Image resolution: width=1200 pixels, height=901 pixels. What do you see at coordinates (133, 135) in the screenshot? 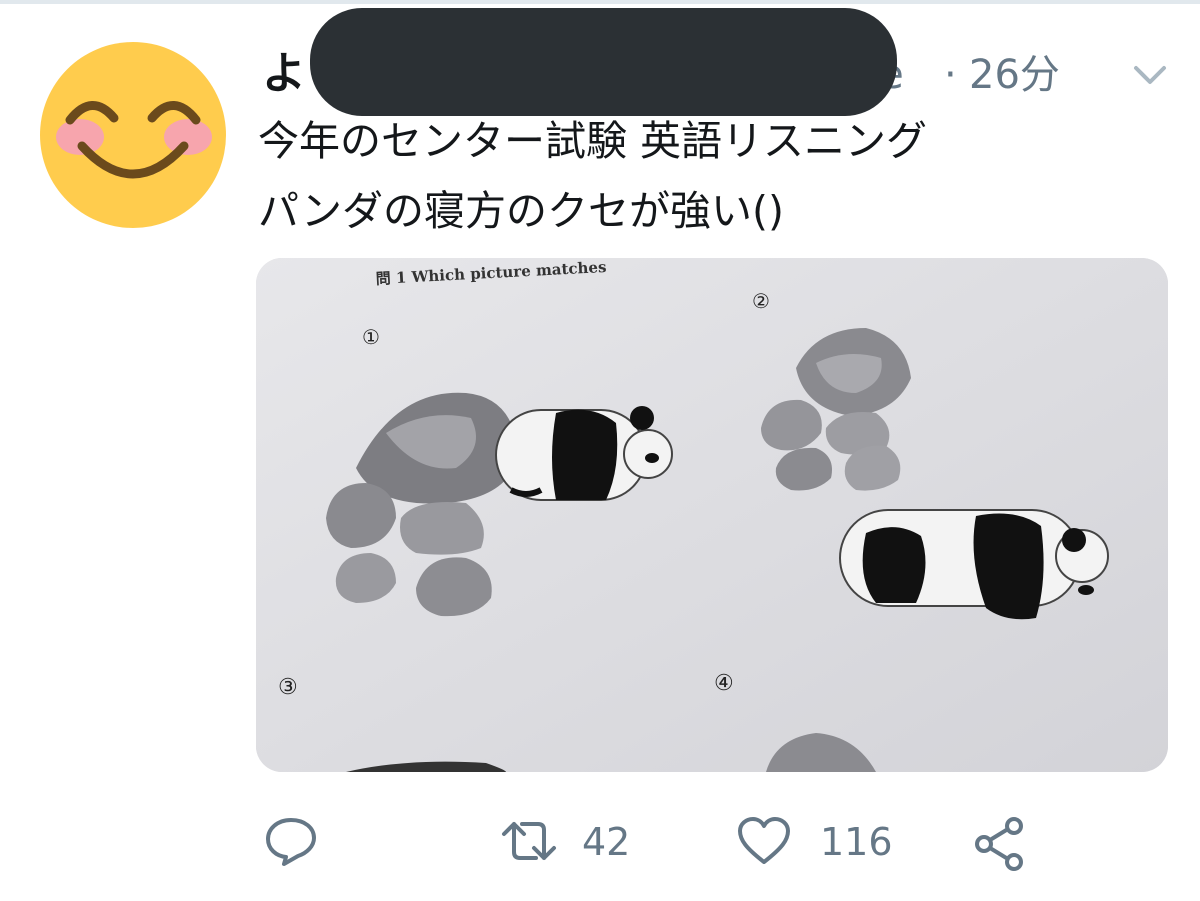
I see `avatar` at bounding box center [133, 135].